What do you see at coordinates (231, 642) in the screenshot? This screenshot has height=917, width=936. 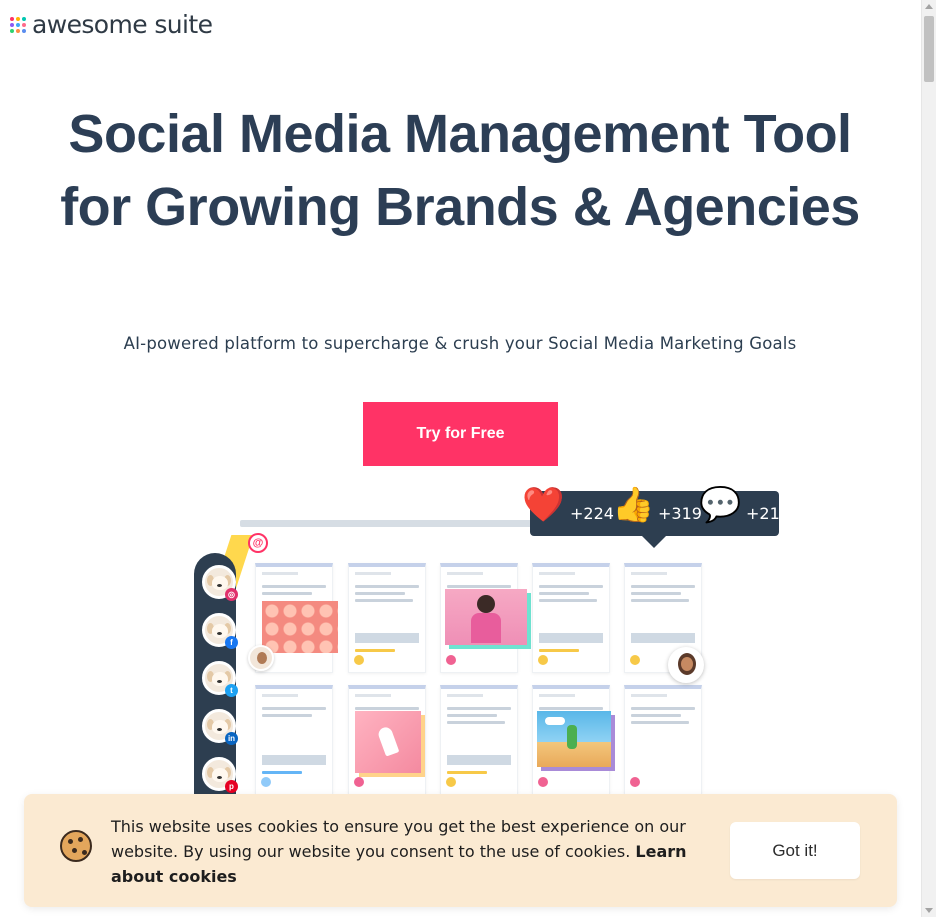 I see `facebook-icon: f` at bounding box center [231, 642].